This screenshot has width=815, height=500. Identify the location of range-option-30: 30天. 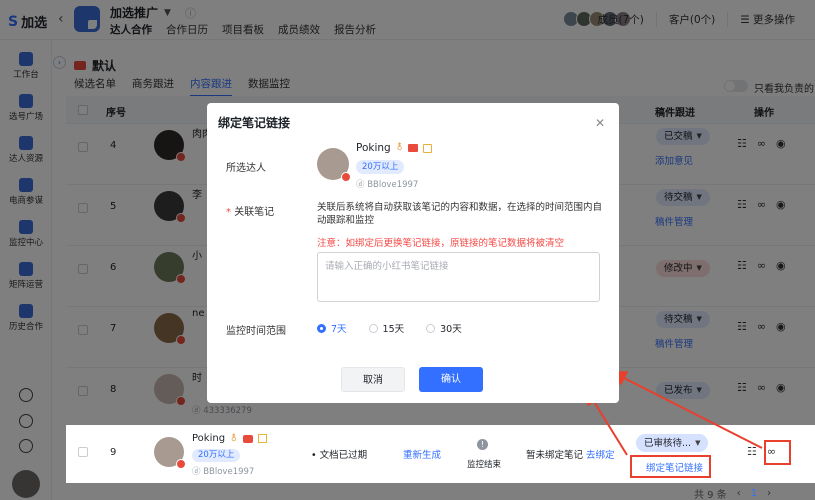
(444, 328).